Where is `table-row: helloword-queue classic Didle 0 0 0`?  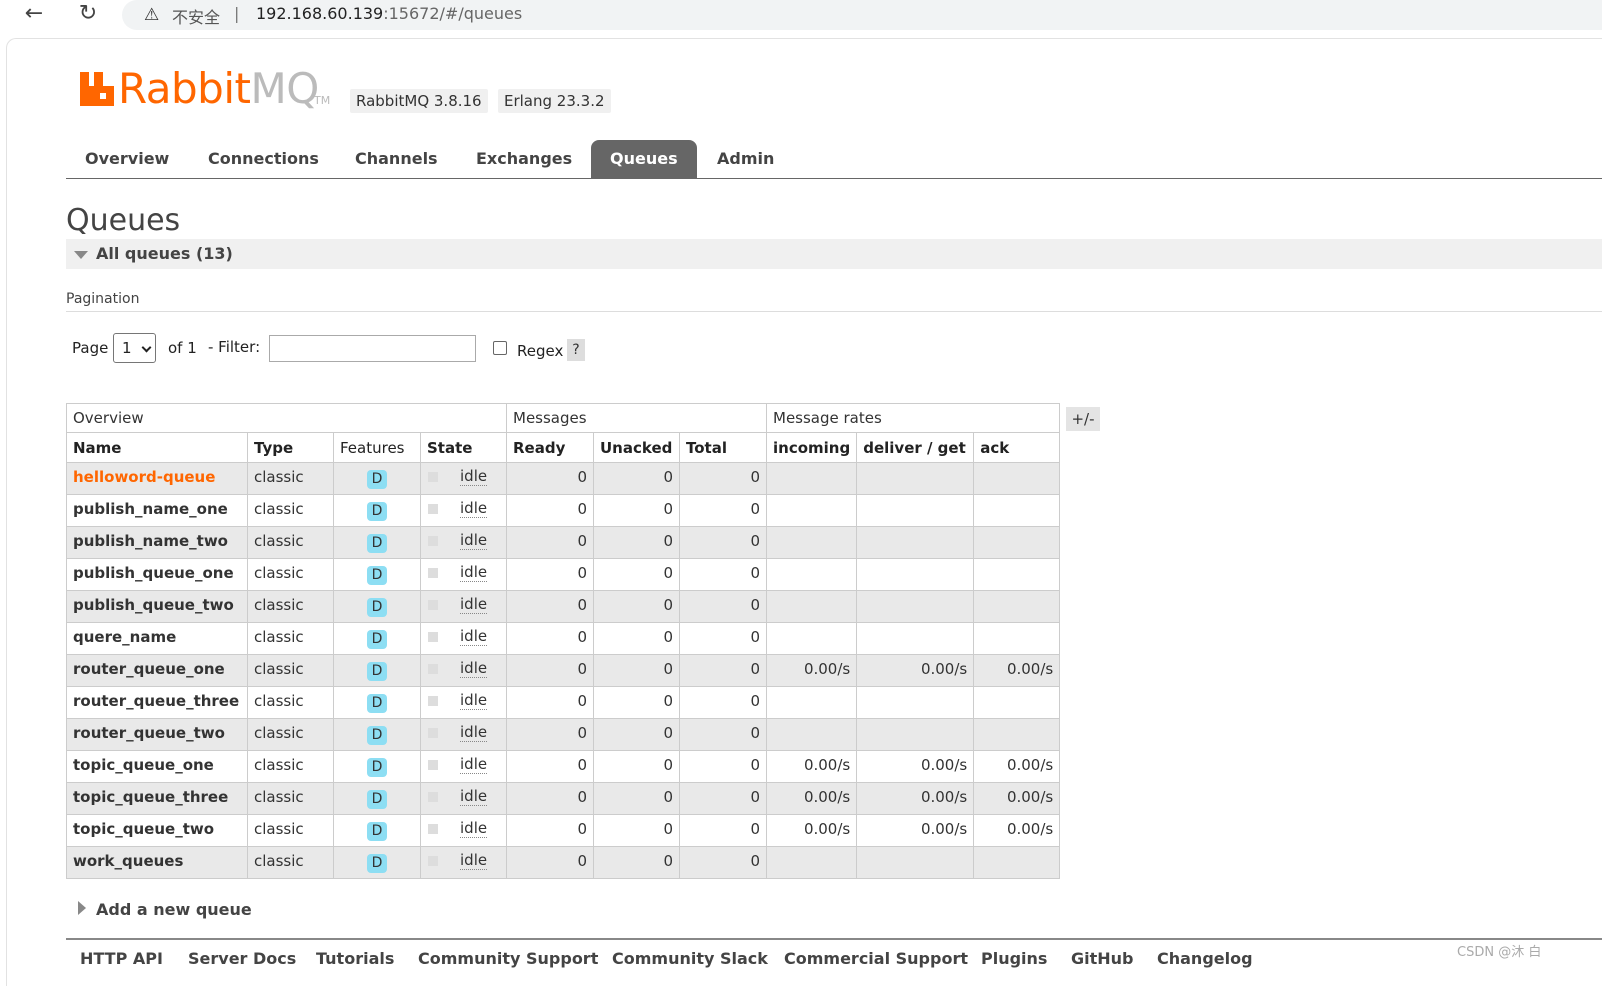
table-row: helloword-queue classic Didle 0 0 0 is located at coordinates (563, 478).